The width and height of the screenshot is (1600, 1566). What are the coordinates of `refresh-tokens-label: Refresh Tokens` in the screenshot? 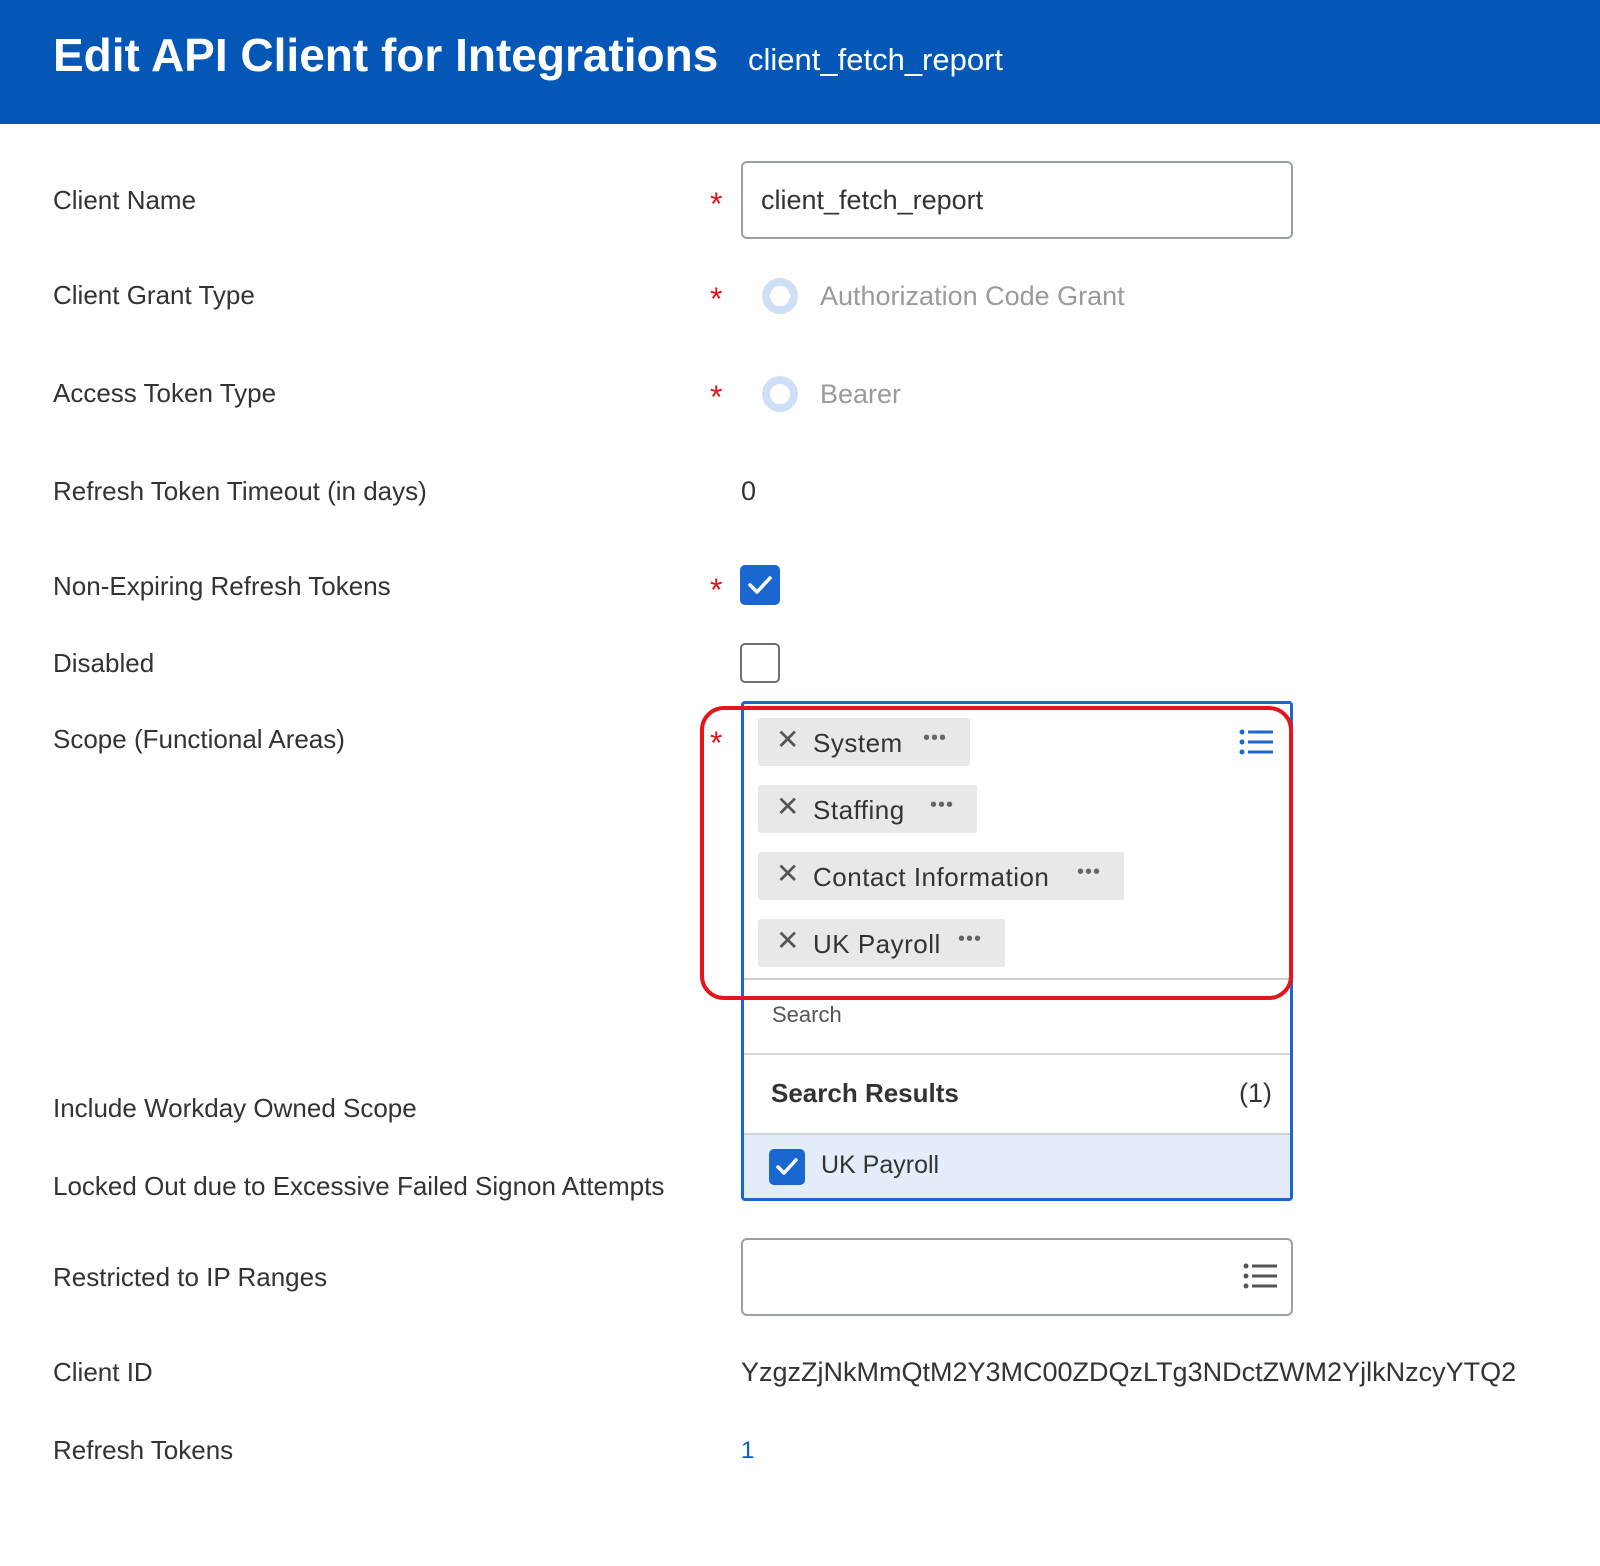 It's located at (143, 1450).